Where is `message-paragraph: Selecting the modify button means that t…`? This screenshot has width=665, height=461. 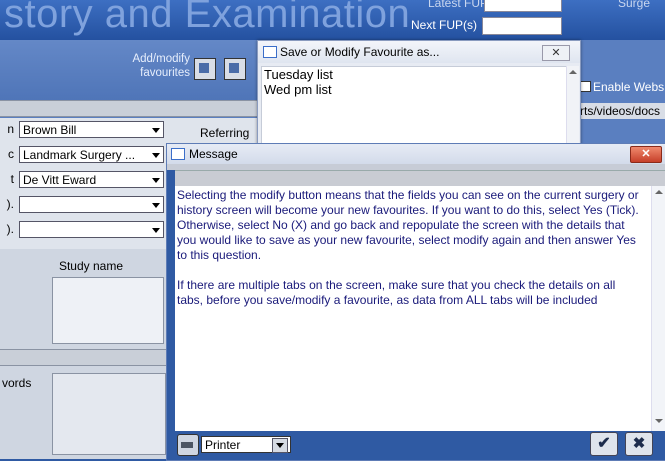
message-paragraph: Selecting the modify button means that t… is located at coordinates (408, 225).